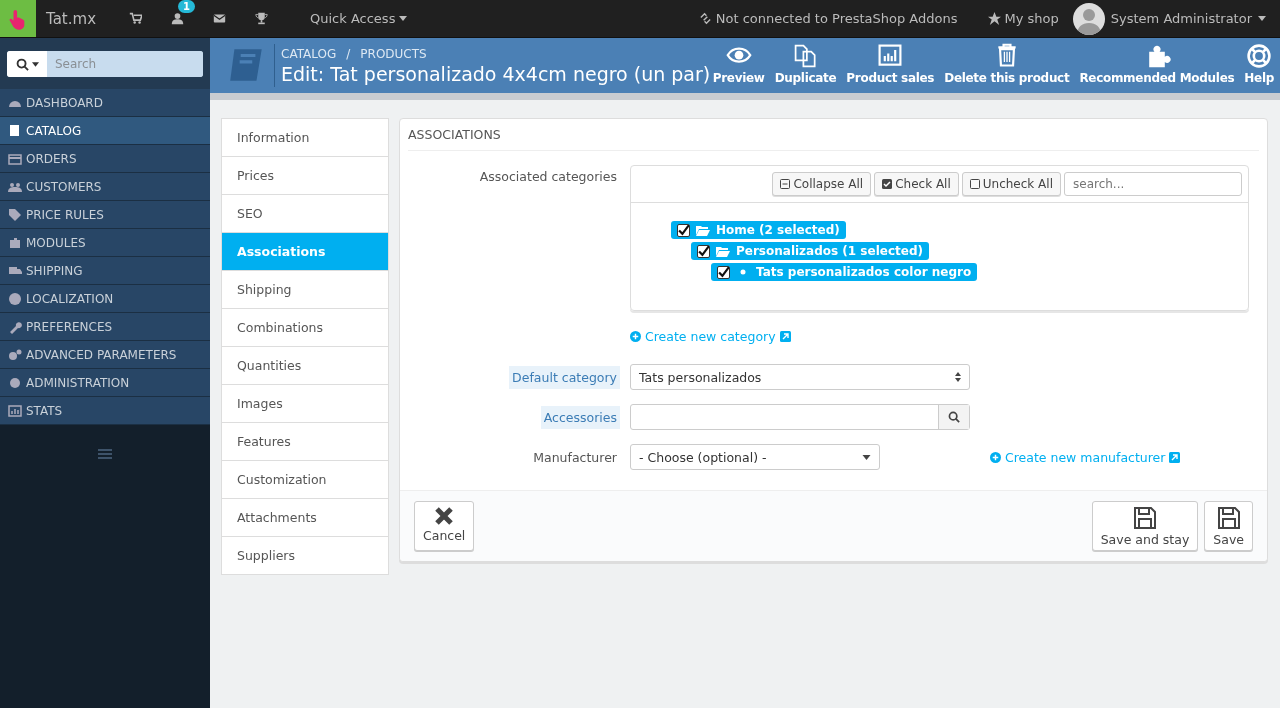 This screenshot has width=1280, height=708. I want to click on sidebar-item: DASHBOARD, so click(105, 103).